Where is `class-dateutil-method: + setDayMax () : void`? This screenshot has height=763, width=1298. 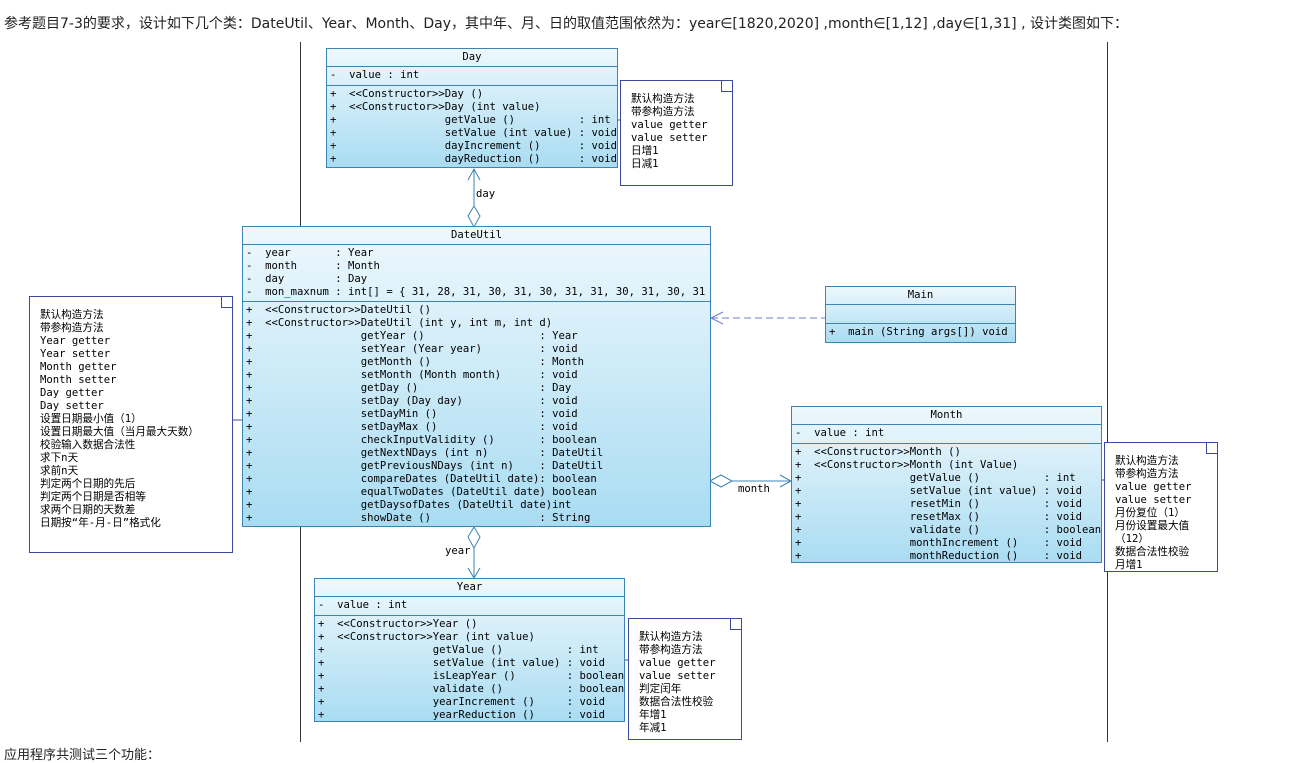
class-dateutil-method: + setDayMax () : void is located at coordinates (412, 427).